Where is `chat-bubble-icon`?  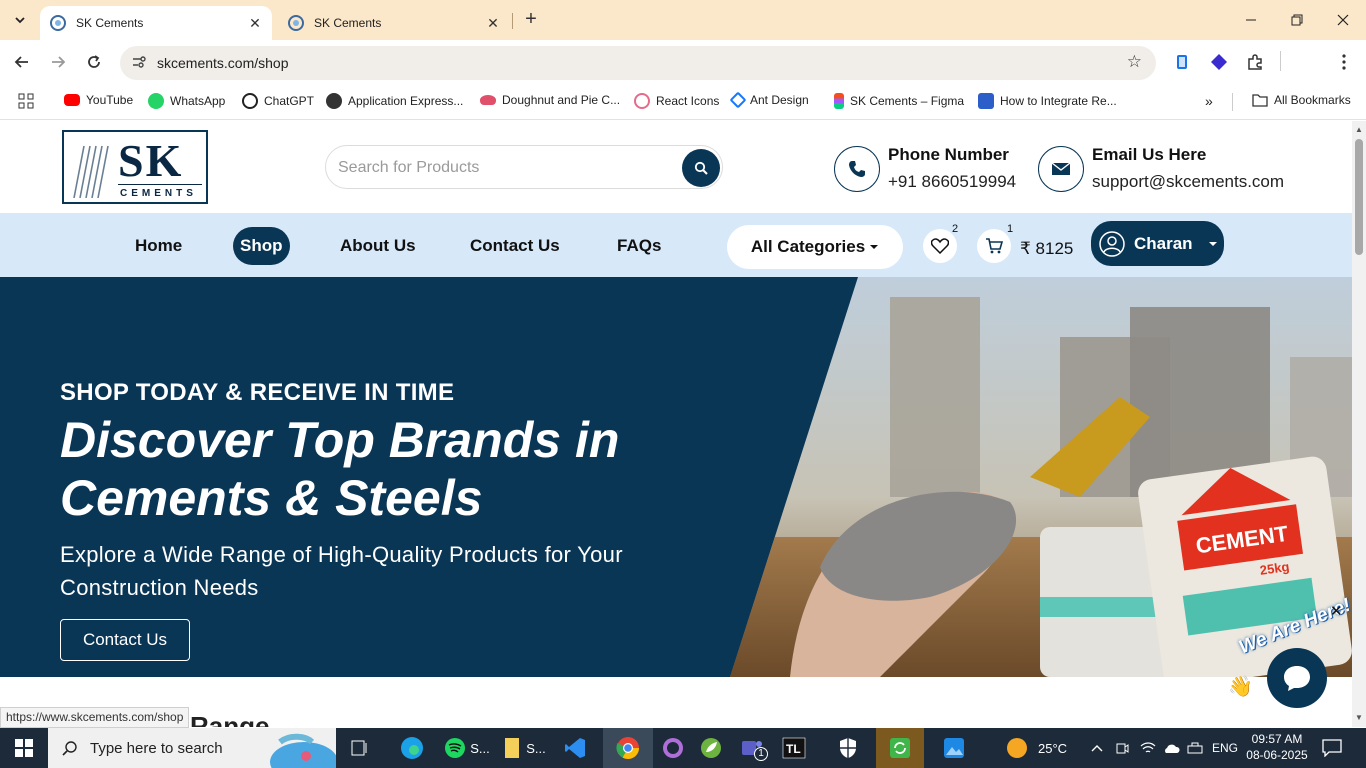
chat-bubble-icon is located at coordinates (1297, 678).